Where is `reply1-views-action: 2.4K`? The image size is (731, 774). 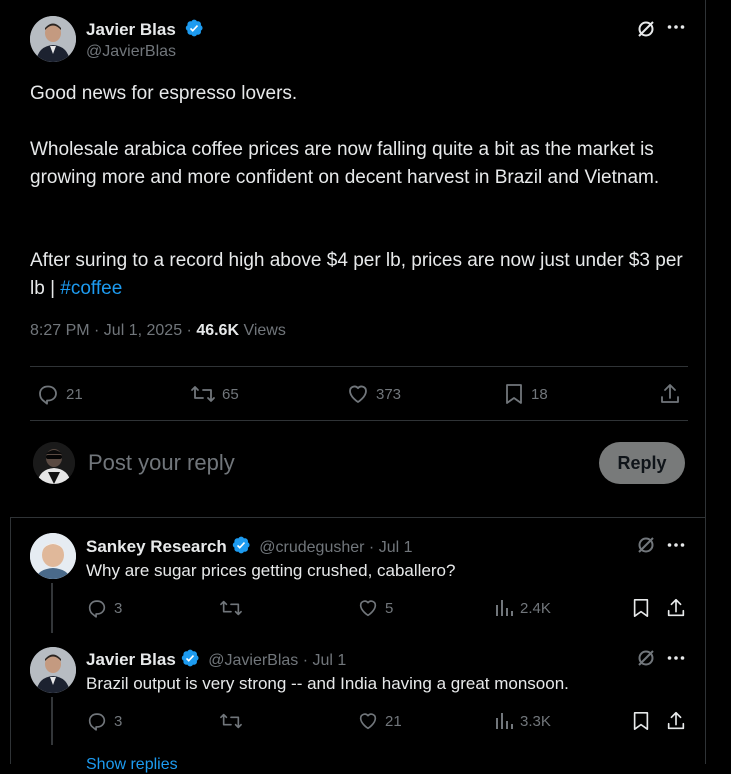 reply1-views-action: 2.4K is located at coordinates (522, 608).